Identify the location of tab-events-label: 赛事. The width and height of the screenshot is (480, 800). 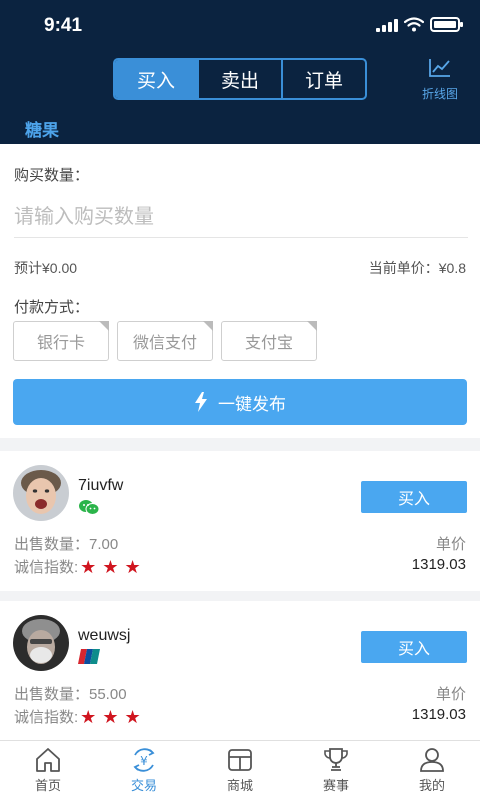
(335, 785).